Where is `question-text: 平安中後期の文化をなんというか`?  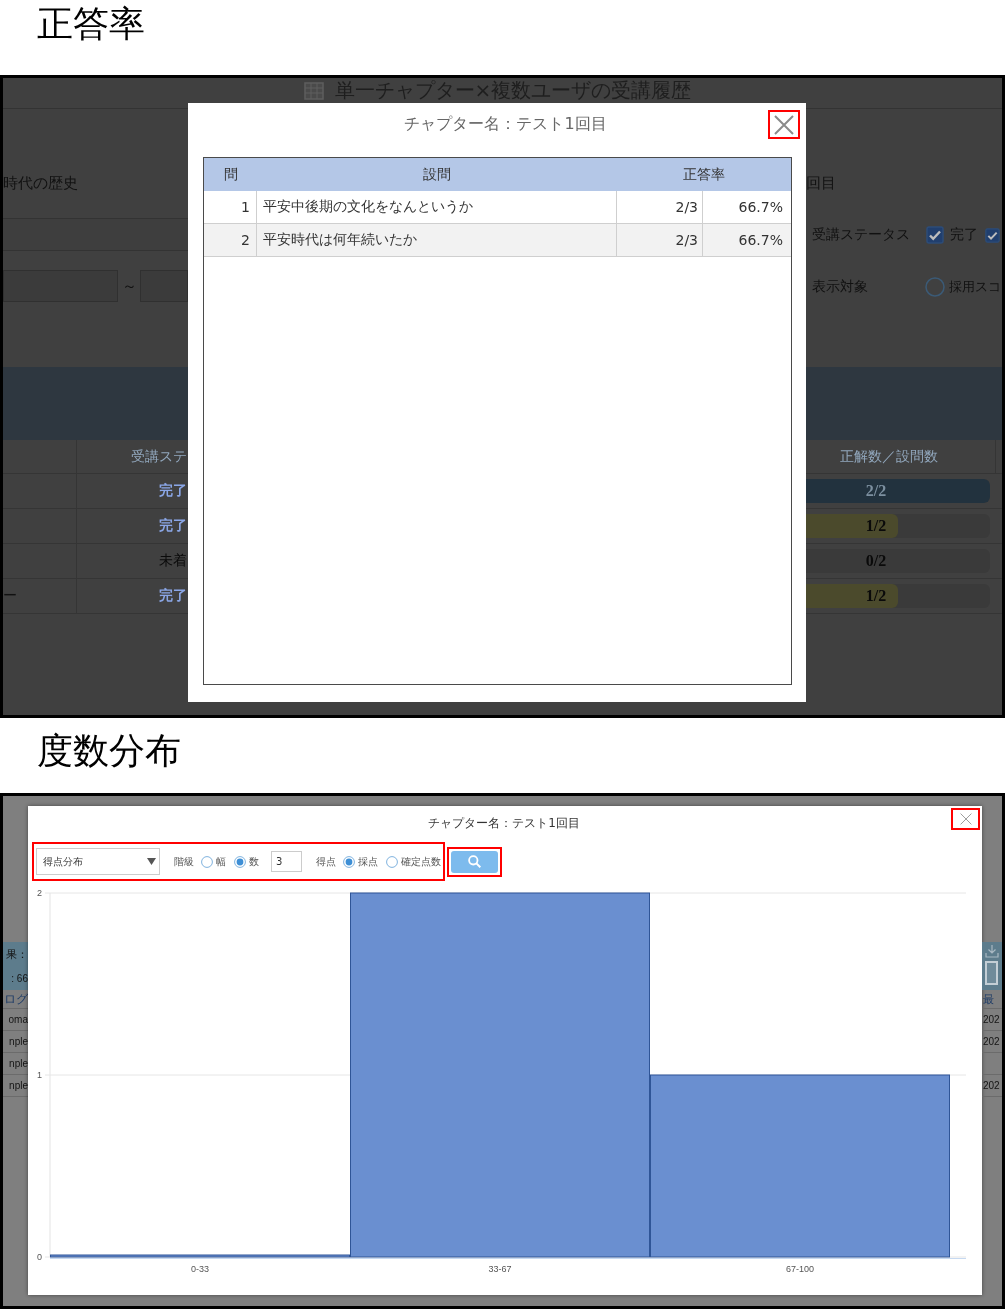 question-text: 平安中後期の文化をなんというか is located at coordinates (368, 207).